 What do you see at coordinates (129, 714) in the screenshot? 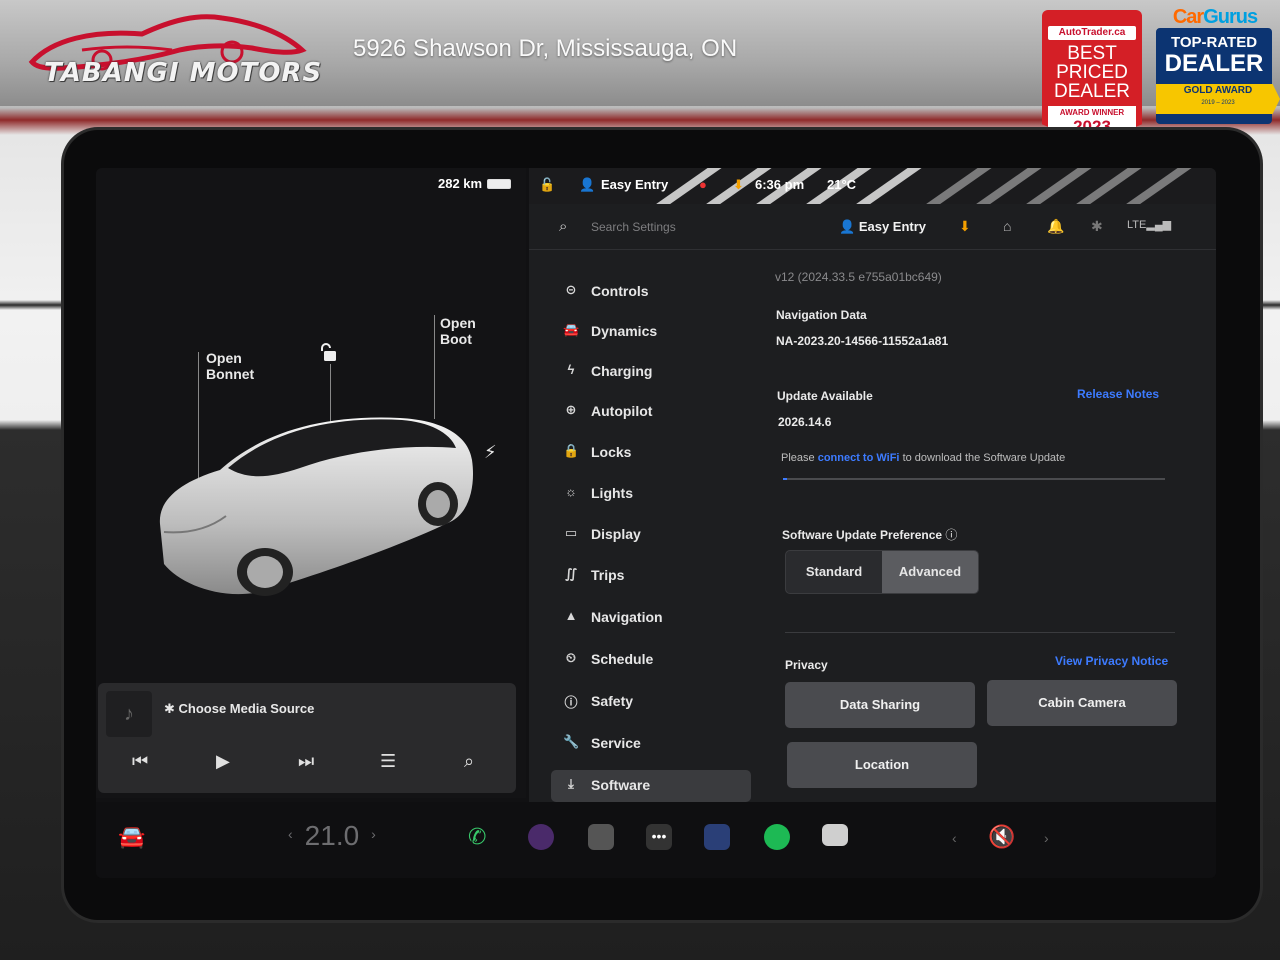
I see `music-note-icon: ♪` at bounding box center [129, 714].